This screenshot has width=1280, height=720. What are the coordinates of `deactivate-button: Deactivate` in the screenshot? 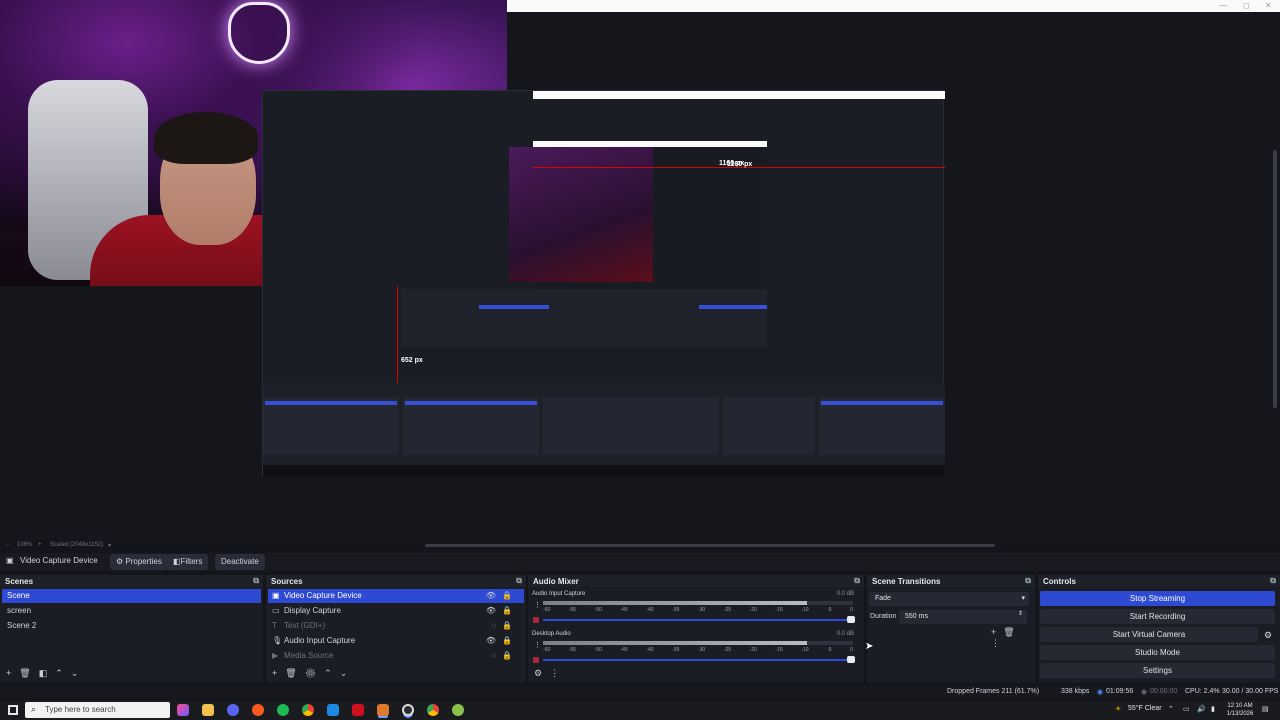 It's located at (240, 562).